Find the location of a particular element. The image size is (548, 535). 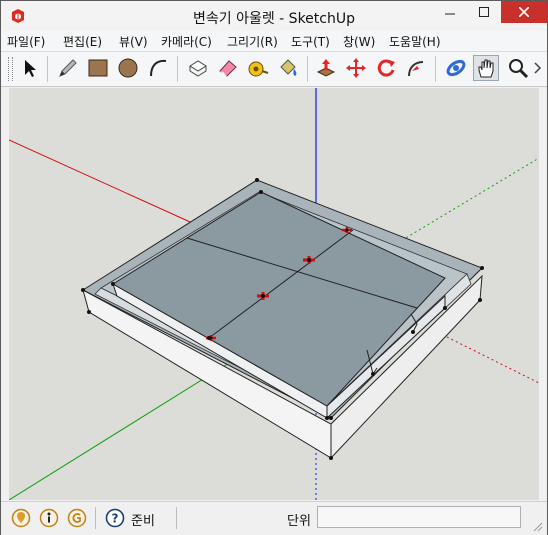

orbit-icon is located at coordinates (456, 68).